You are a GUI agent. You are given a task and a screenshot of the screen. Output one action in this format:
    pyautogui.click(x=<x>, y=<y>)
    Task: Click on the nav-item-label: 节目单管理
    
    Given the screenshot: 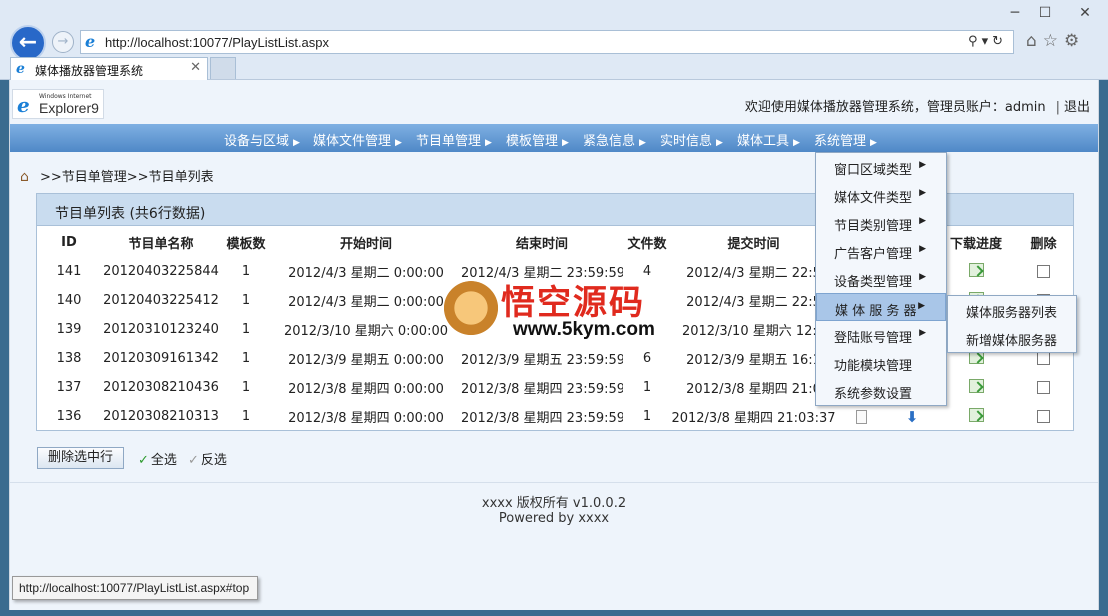 What is the action you would take?
    pyautogui.click(x=449, y=141)
    